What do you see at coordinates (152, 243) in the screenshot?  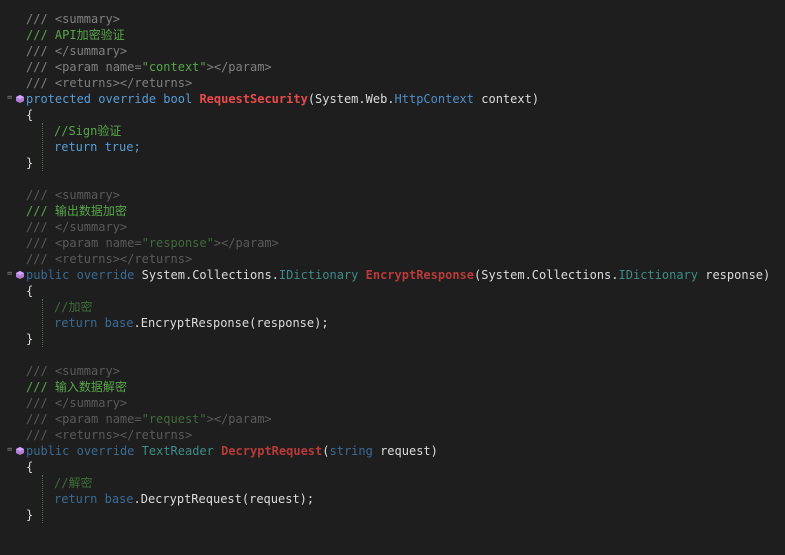 I see `doc-comment: /// <param name="response"></param>` at bounding box center [152, 243].